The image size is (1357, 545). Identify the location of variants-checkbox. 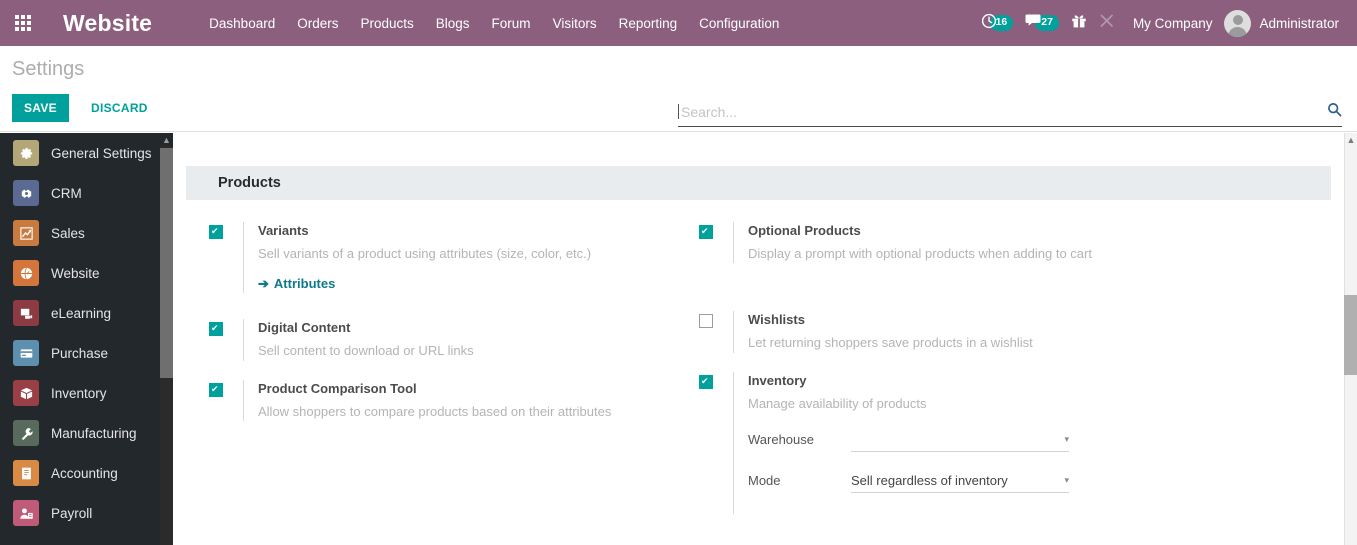
(216, 231).